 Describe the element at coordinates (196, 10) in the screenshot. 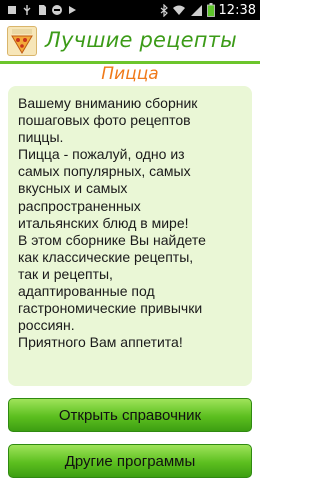

I see `signal-icon` at that location.